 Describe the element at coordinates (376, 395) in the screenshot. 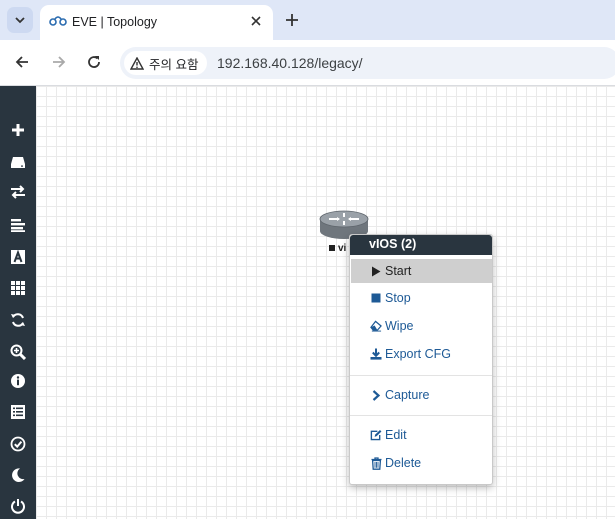

I see `chevron-right-icon` at that location.